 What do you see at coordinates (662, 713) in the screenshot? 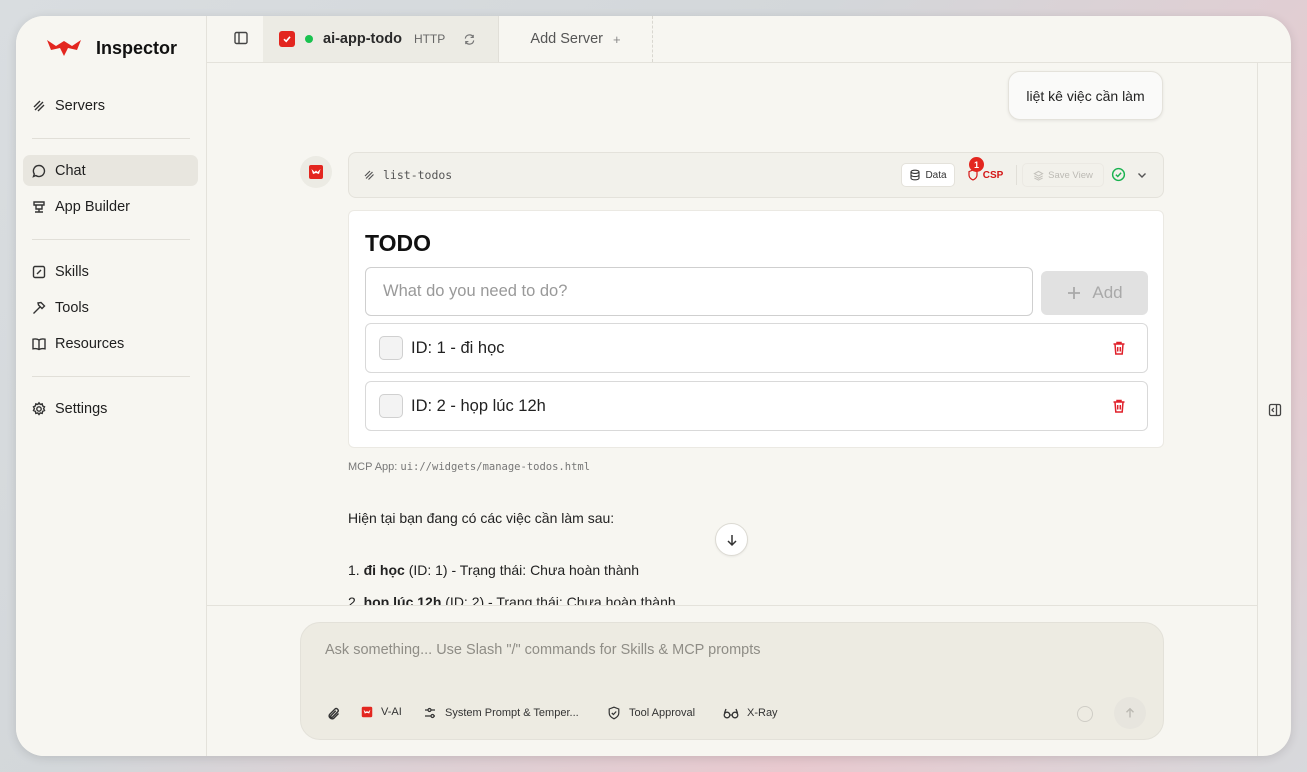
I see `tool-approval-label: Tool Approval` at bounding box center [662, 713].